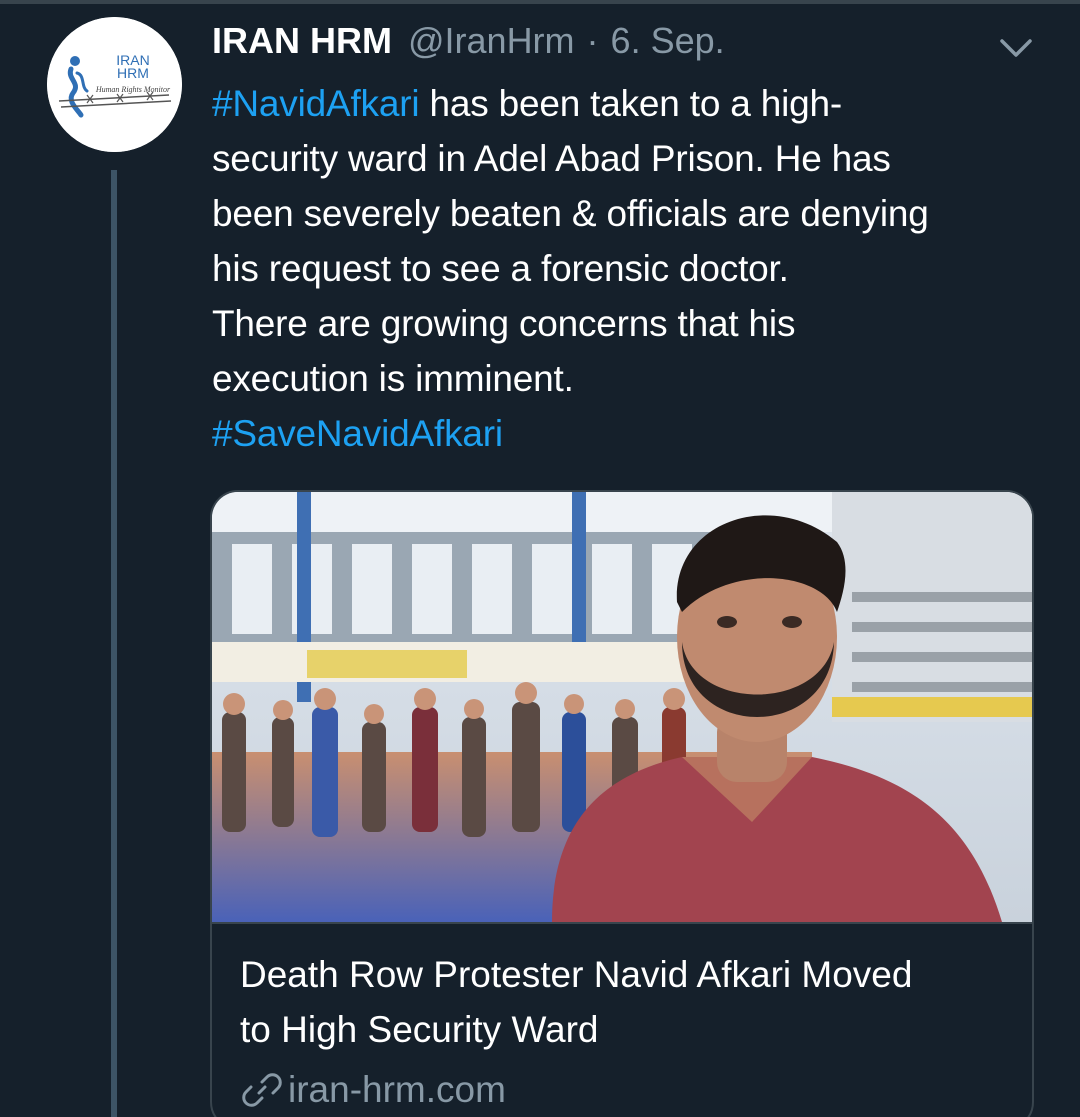 Image resolution: width=1080 pixels, height=1117 pixels. Describe the element at coordinates (1016, 48) in the screenshot. I see `chevron-down-icon` at that location.